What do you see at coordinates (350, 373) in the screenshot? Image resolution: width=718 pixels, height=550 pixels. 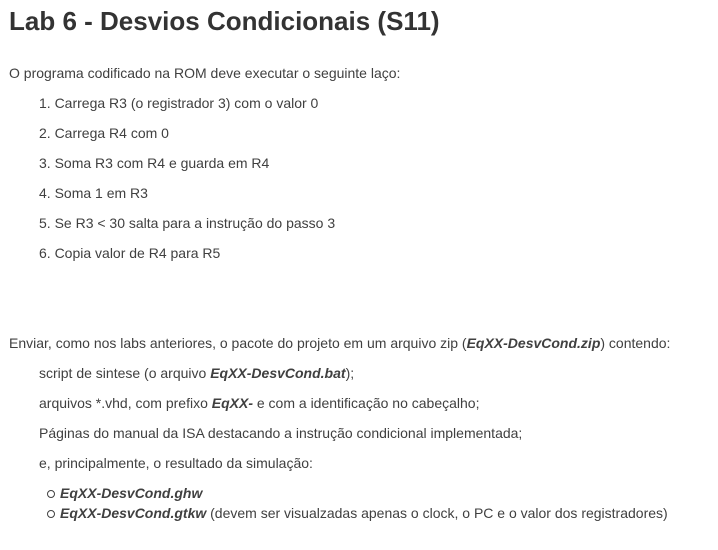 I see `script-text-after: );` at bounding box center [350, 373].